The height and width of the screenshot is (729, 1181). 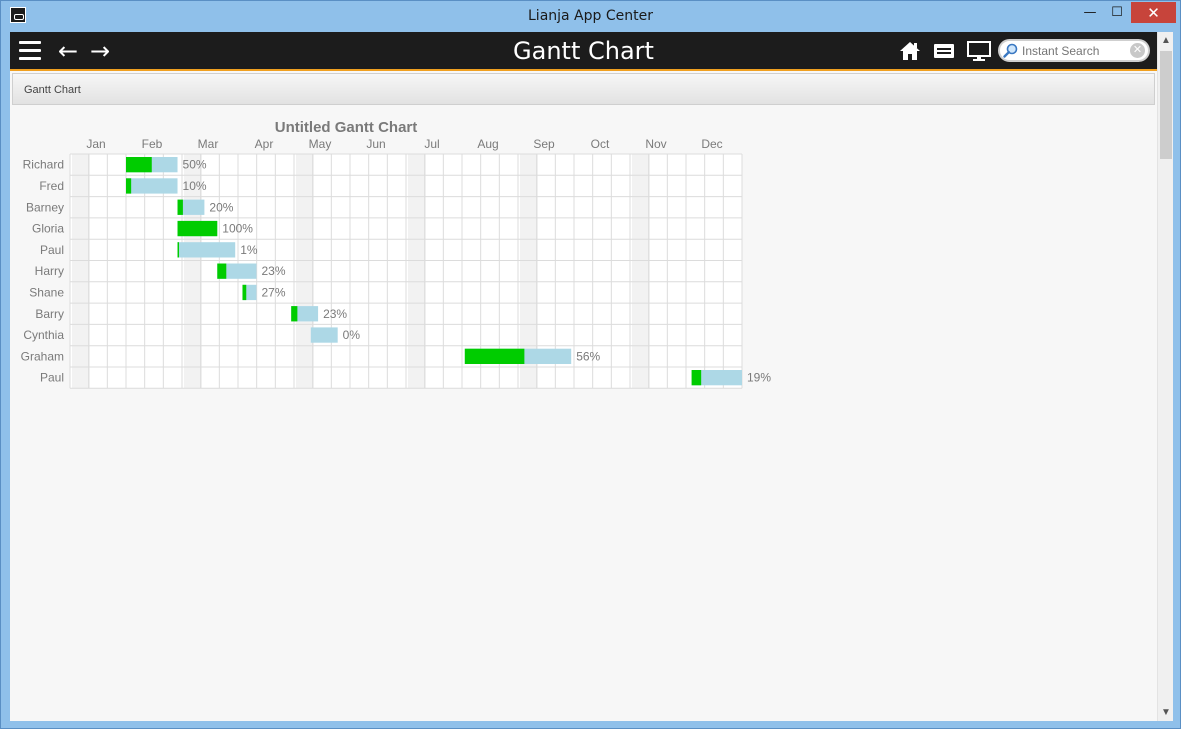 What do you see at coordinates (152, 144) in the screenshot?
I see `x-tick-label: Feb` at bounding box center [152, 144].